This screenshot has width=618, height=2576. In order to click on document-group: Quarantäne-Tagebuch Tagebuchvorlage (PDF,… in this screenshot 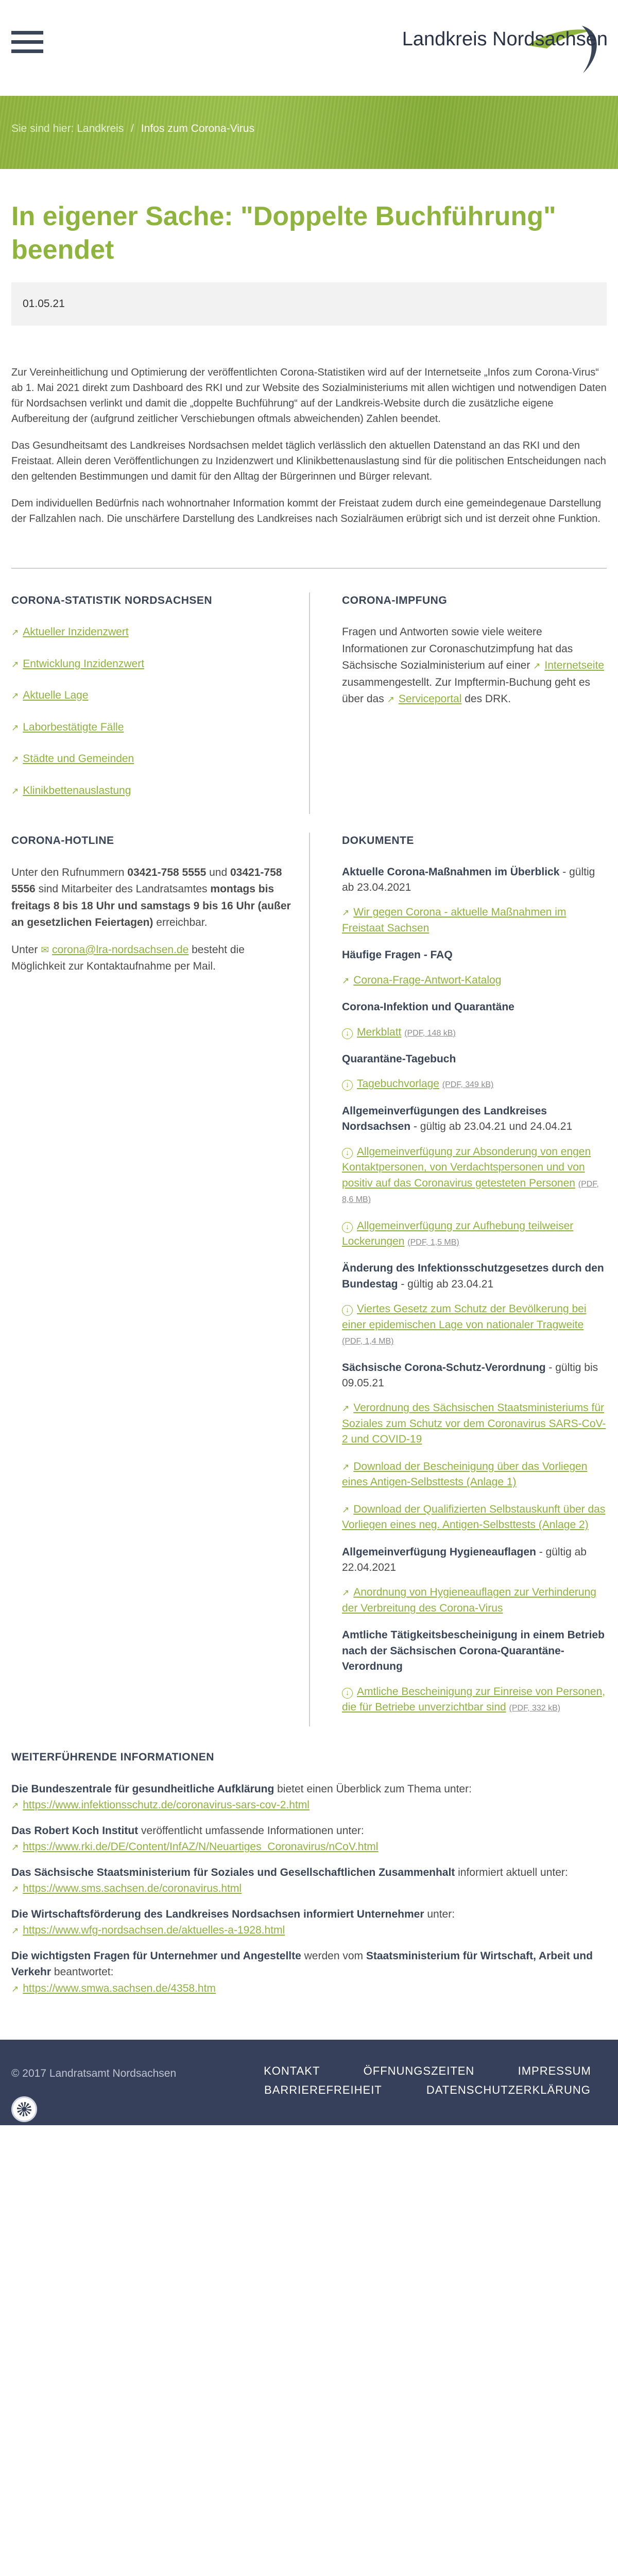, I will do `click(475, 1072)`.